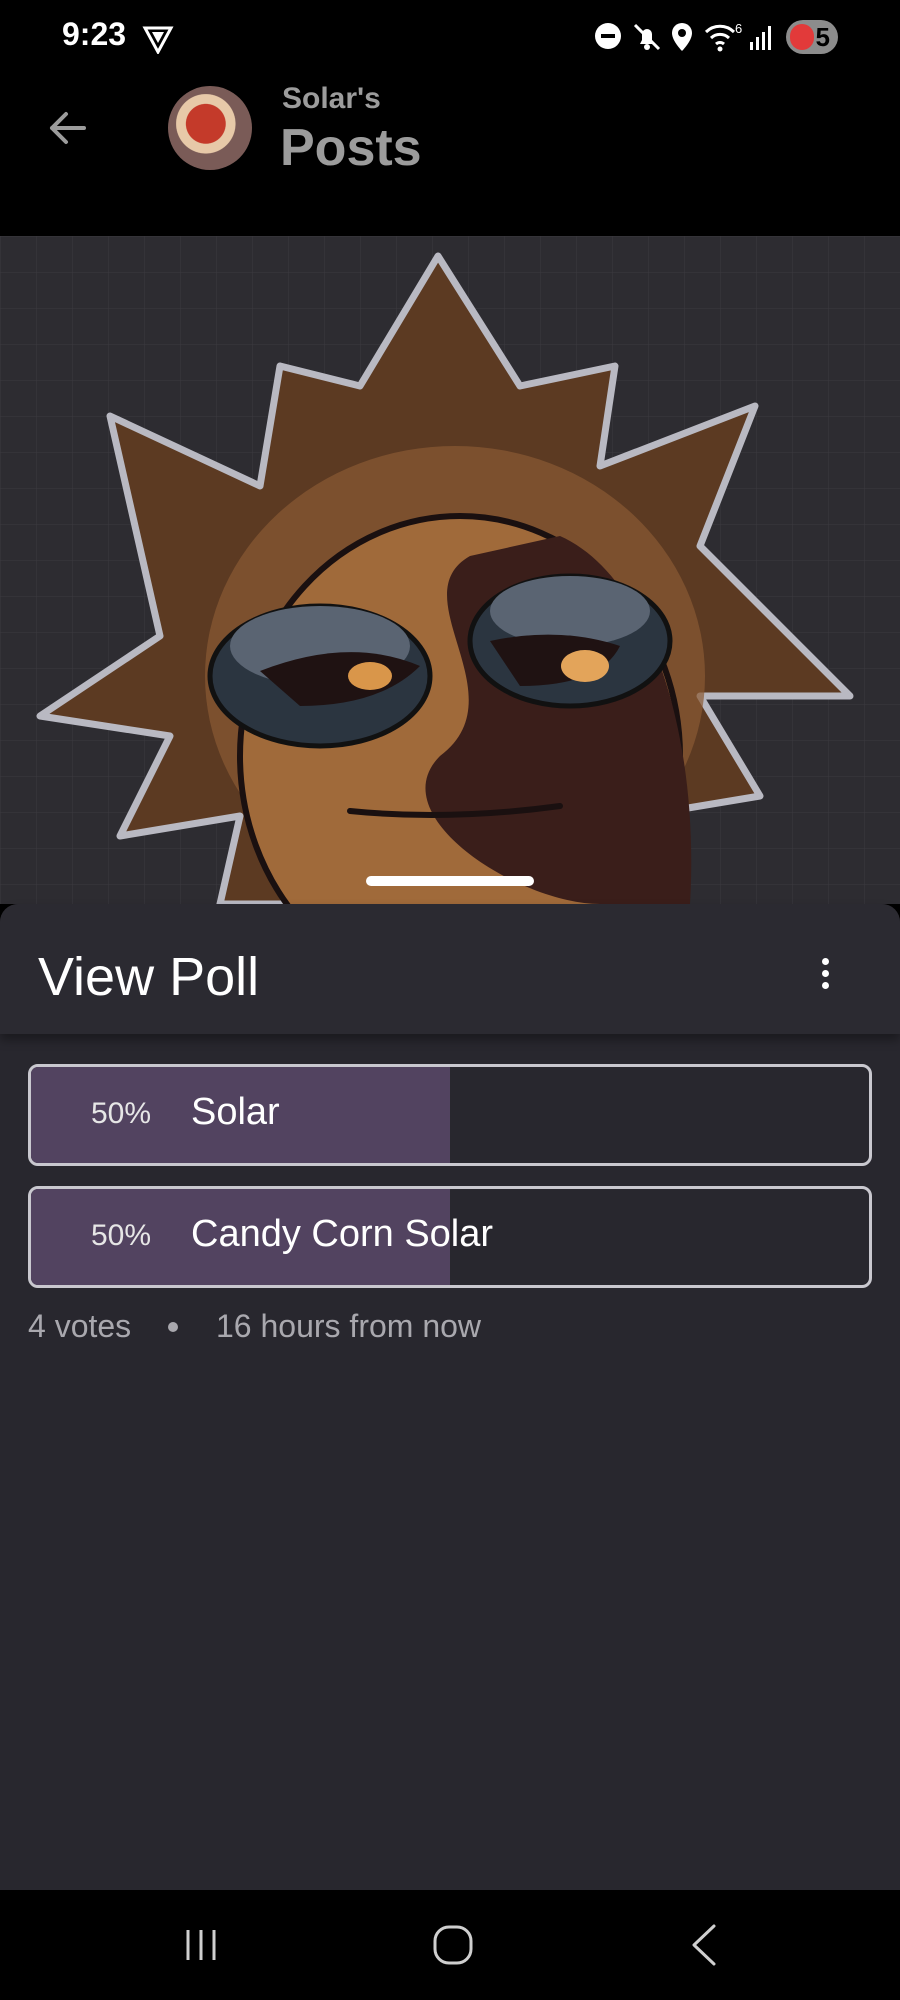  I want to click on poll-option-label: Candy Corn Solar, so click(342, 1234).